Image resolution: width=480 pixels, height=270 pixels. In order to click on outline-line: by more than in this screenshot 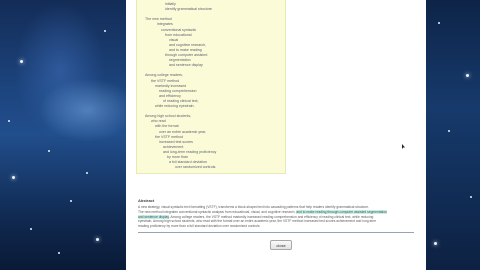, I will do `click(177, 157)`.